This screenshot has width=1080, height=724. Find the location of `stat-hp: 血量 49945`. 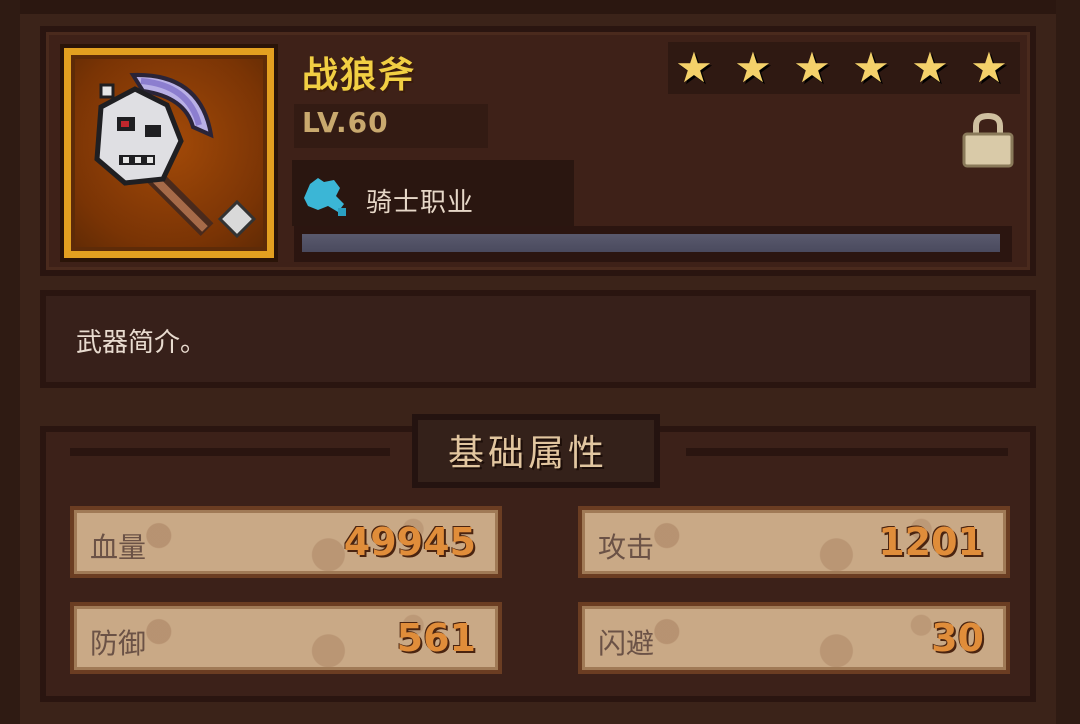

stat-hp: 血量 49945 is located at coordinates (286, 542).